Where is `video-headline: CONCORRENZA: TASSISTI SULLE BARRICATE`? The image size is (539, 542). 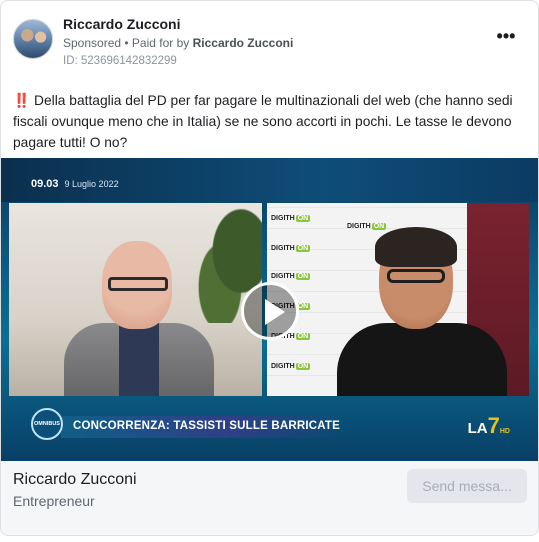
video-headline: CONCORRENZA: TASSISTI SULLE BARRICATE is located at coordinates (206, 426).